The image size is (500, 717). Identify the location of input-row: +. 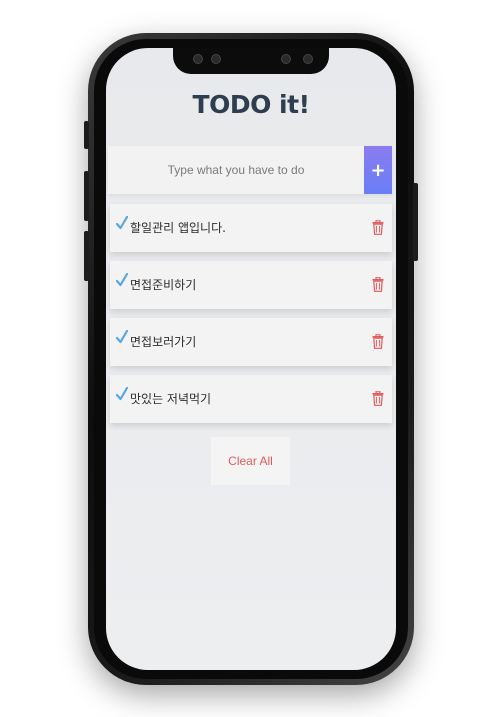
(250, 170).